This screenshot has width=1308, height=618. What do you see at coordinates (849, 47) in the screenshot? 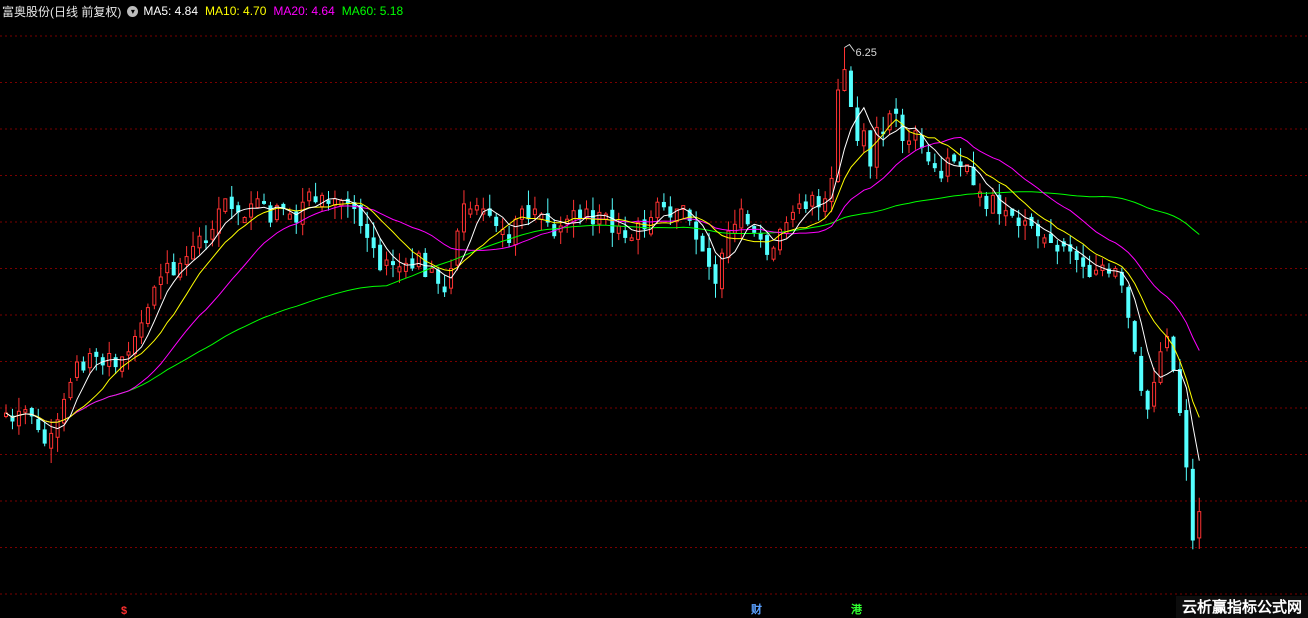
I see `peak-pointer` at bounding box center [849, 47].